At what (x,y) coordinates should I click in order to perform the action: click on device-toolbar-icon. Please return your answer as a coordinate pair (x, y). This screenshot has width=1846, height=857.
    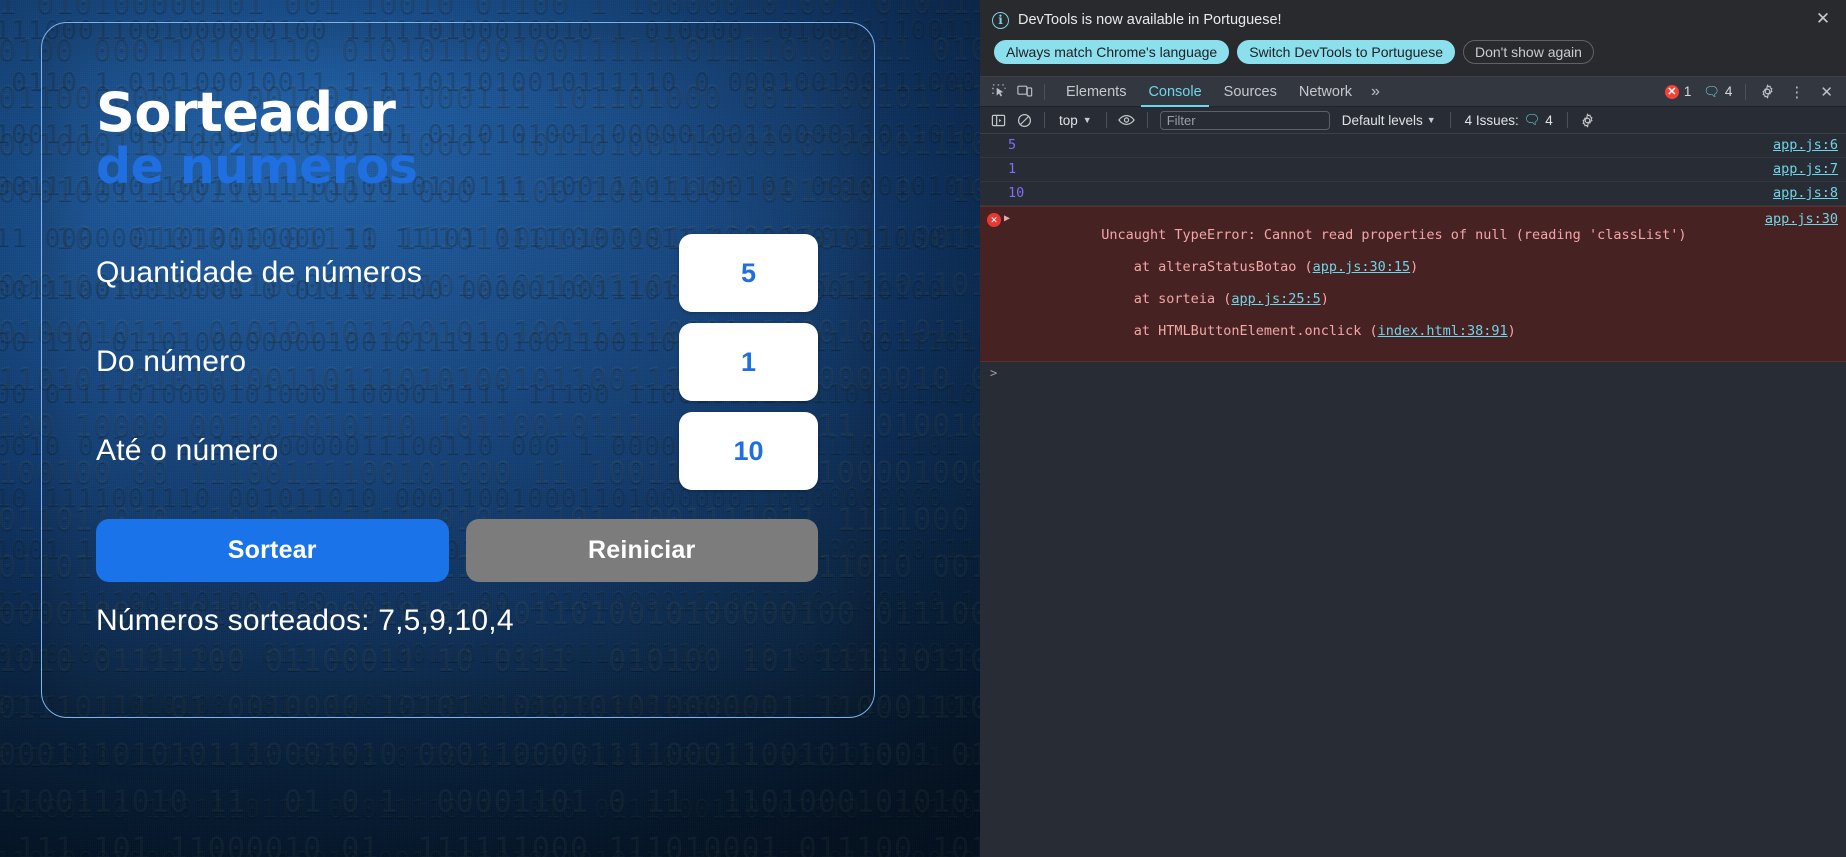
    Looking at the image, I should click on (1025, 92).